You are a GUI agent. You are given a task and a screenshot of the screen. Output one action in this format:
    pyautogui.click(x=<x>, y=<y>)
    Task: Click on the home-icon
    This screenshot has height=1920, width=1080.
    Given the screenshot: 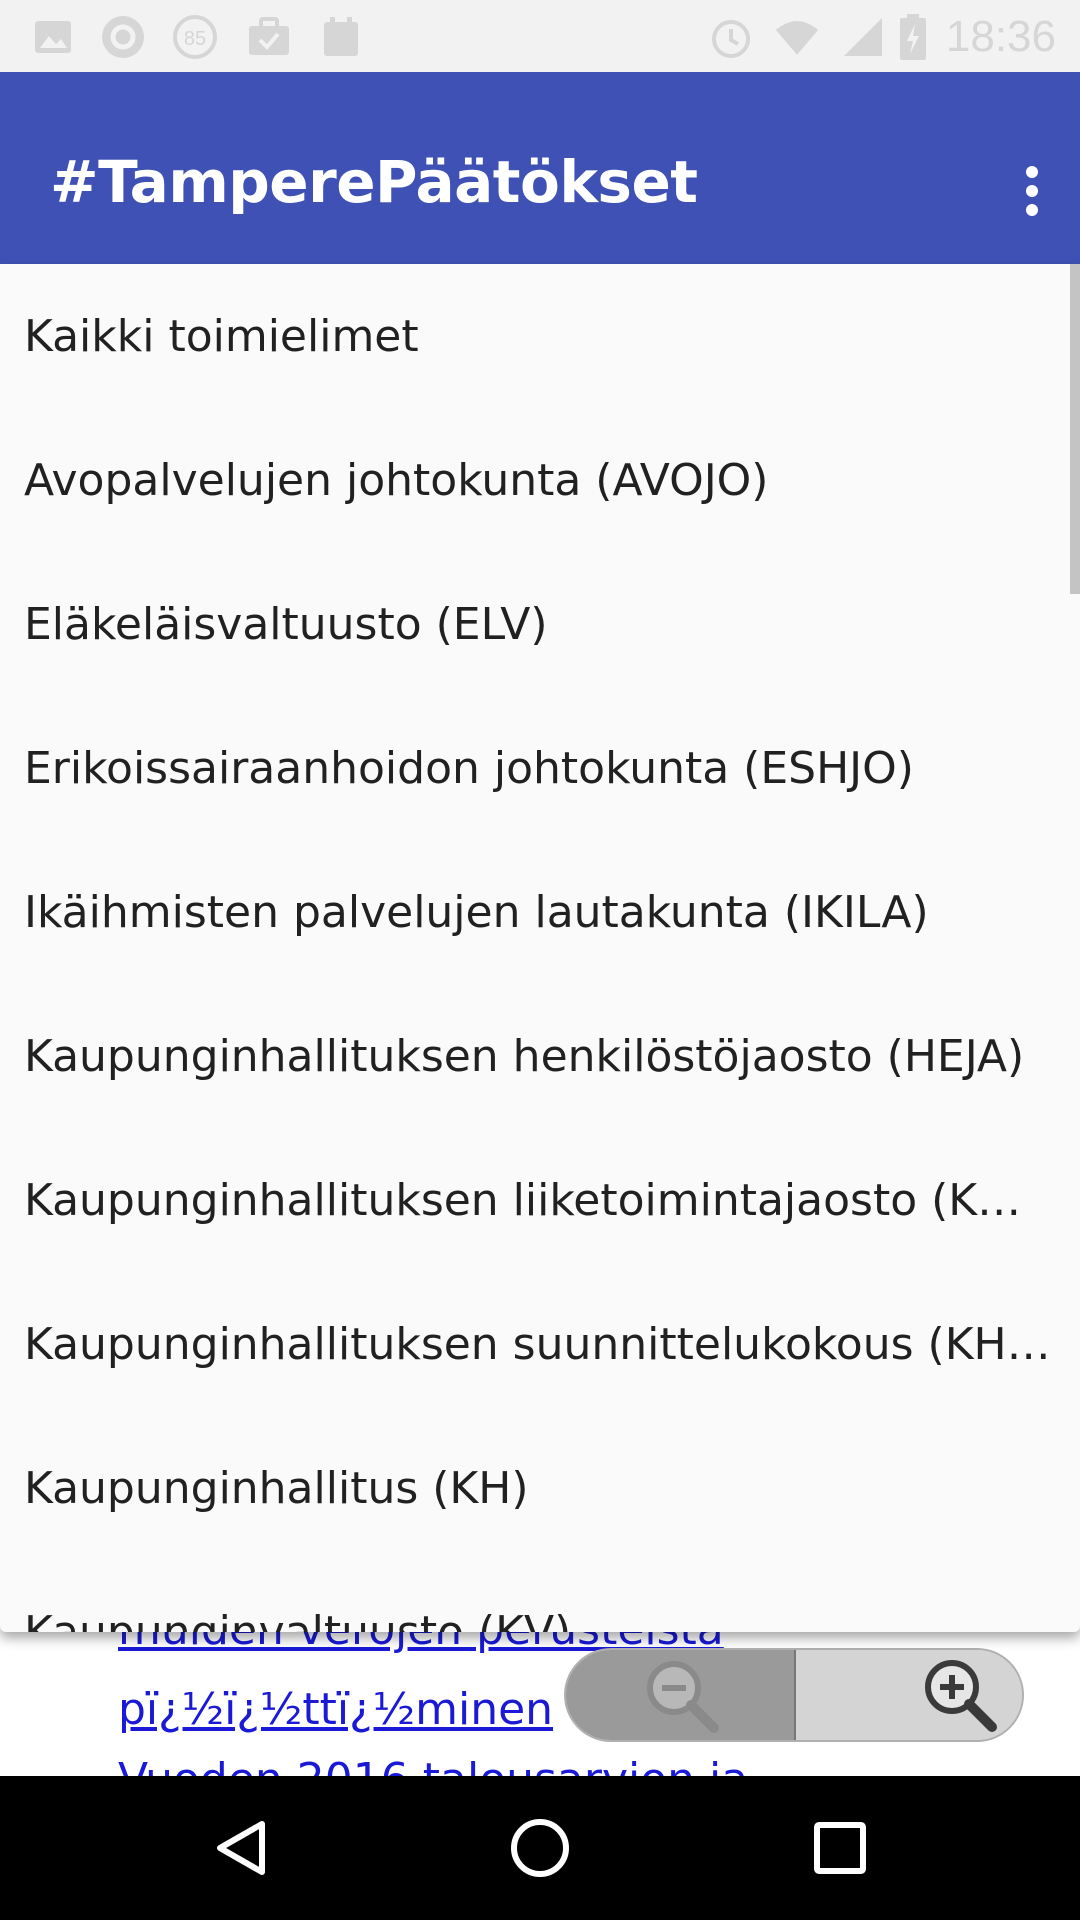 What is the action you would take?
    pyautogui.click(x=540, y=1848)
    